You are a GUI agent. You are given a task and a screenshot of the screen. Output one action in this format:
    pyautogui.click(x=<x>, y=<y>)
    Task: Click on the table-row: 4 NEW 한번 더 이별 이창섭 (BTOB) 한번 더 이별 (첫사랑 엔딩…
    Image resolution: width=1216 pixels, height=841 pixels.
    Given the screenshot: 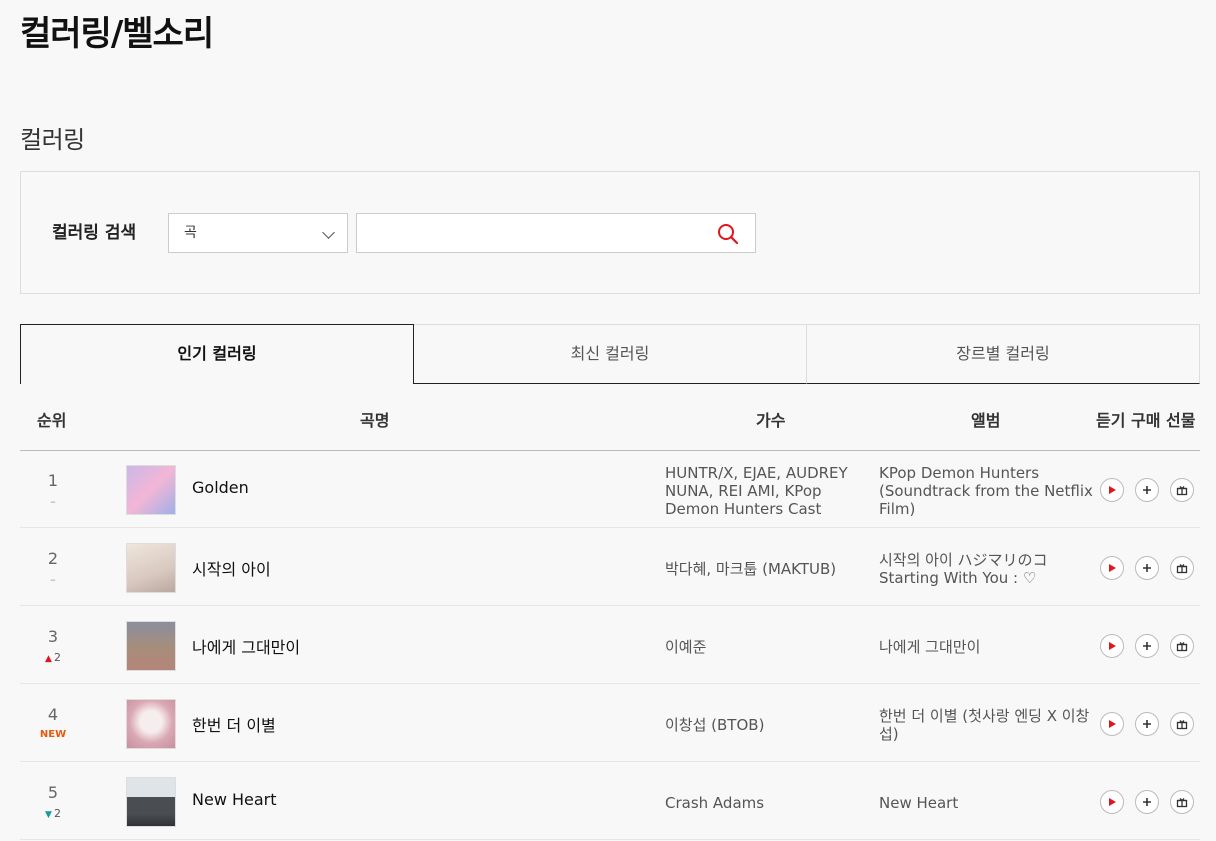 What is the action you would take?
    pyautogui.click(x=610, y=723)
    